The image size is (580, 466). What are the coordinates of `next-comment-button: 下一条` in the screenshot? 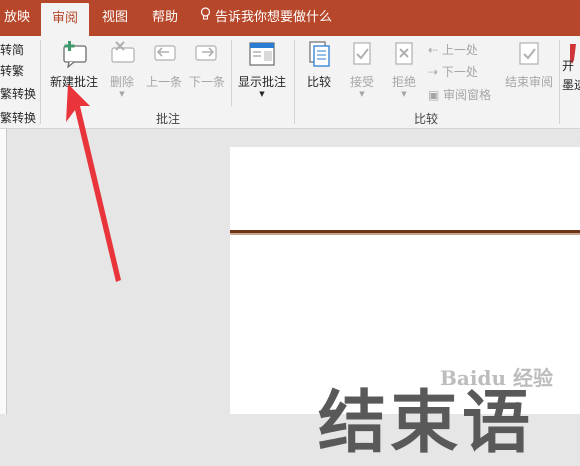 It's located at (207, 65).